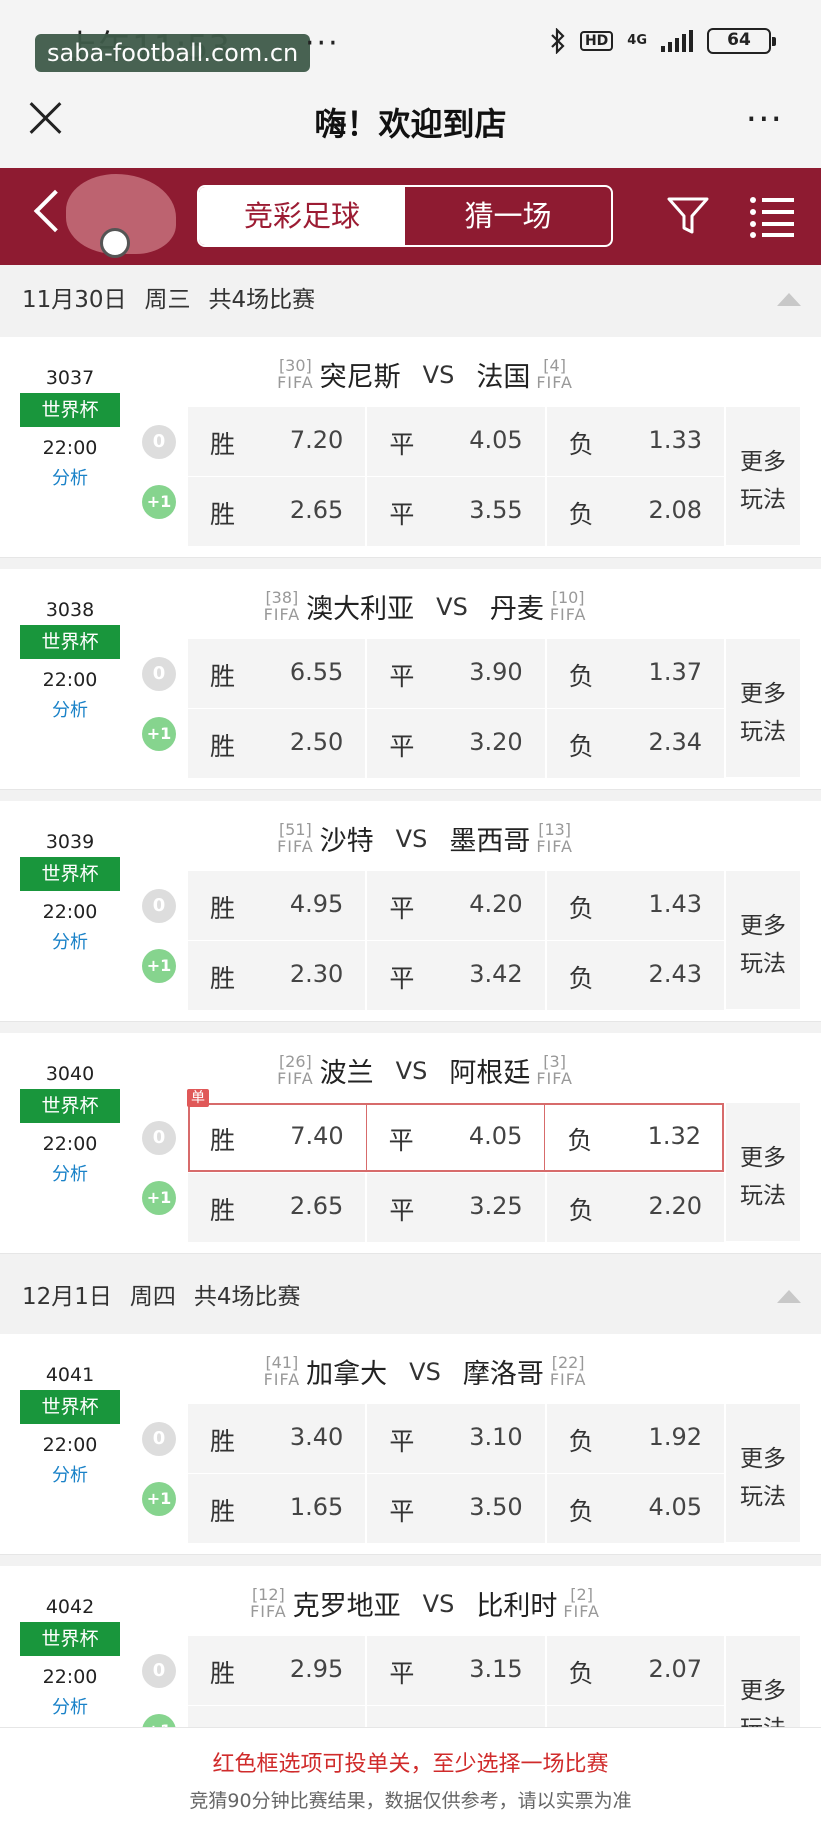 Image resolution: width=821 pixels, height=1825 pixels. I want to click on odds-draw-option: 平 3.55, so click(457, 511).